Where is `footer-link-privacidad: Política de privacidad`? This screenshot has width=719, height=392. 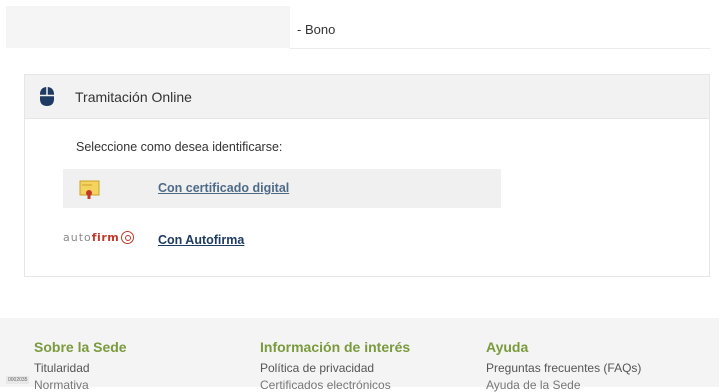
footer-link-privacidad: Política de privacidad is located at coordinates (335, 368).